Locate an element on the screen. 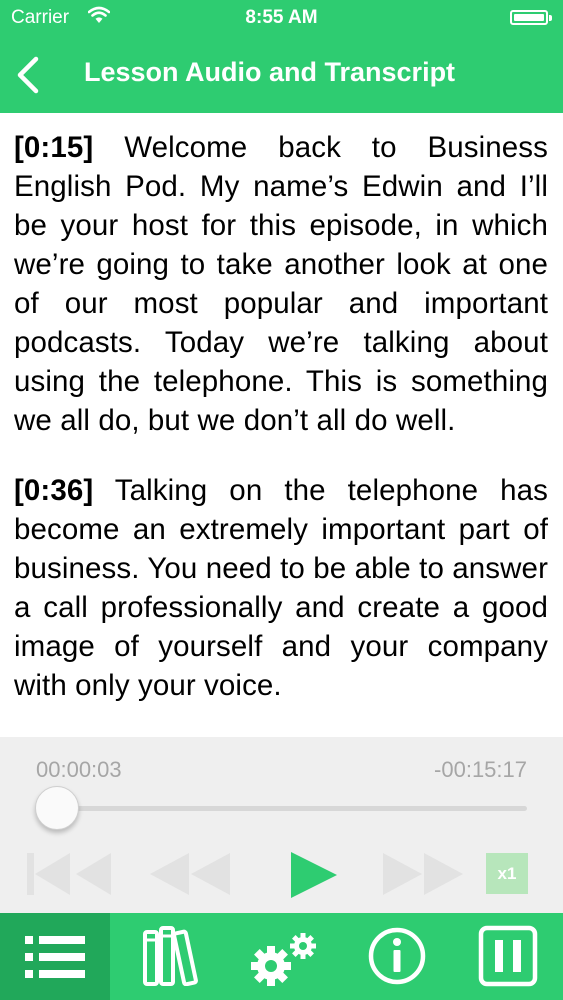 The width and height of the screenshot is (563, 1000). tab-bar is located at coordinates (281, 956).